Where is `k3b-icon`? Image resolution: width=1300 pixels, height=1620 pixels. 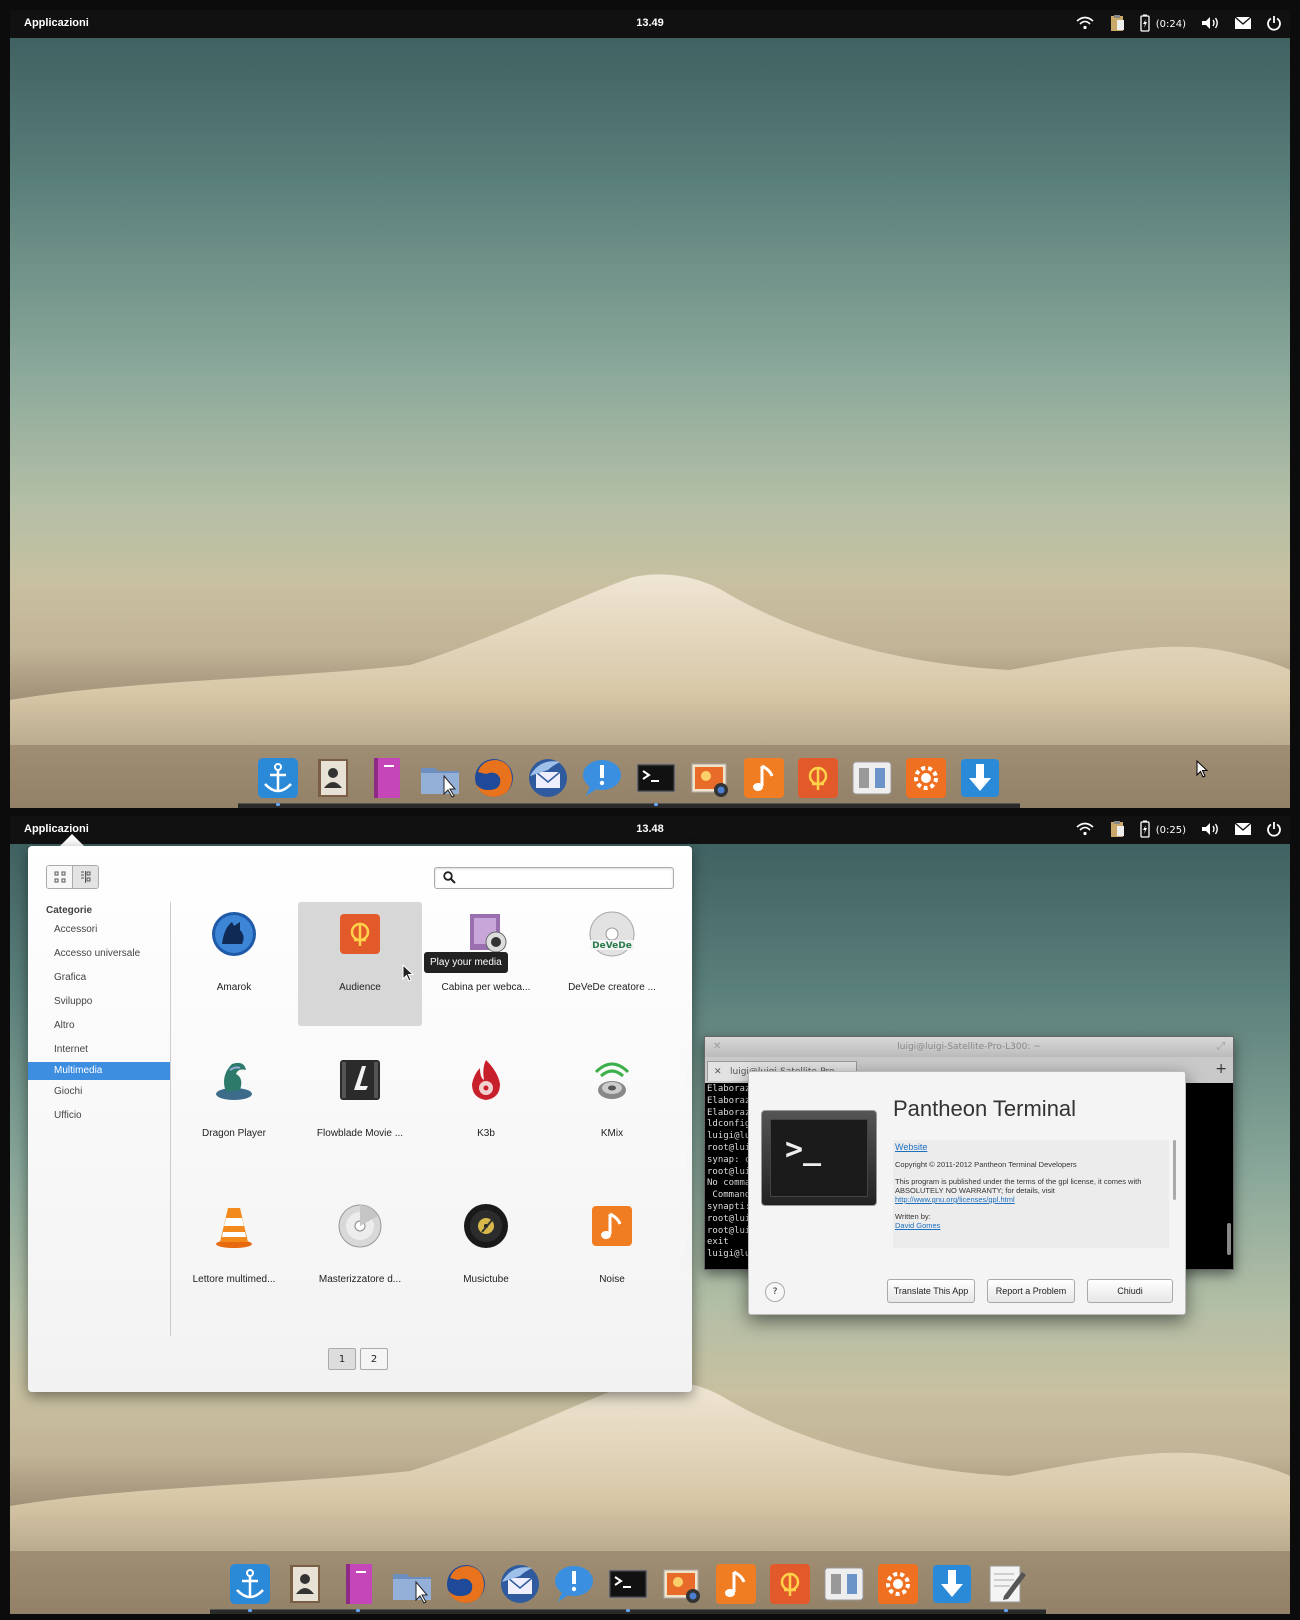
k3b-icon is located at coordinates (486, 1080).